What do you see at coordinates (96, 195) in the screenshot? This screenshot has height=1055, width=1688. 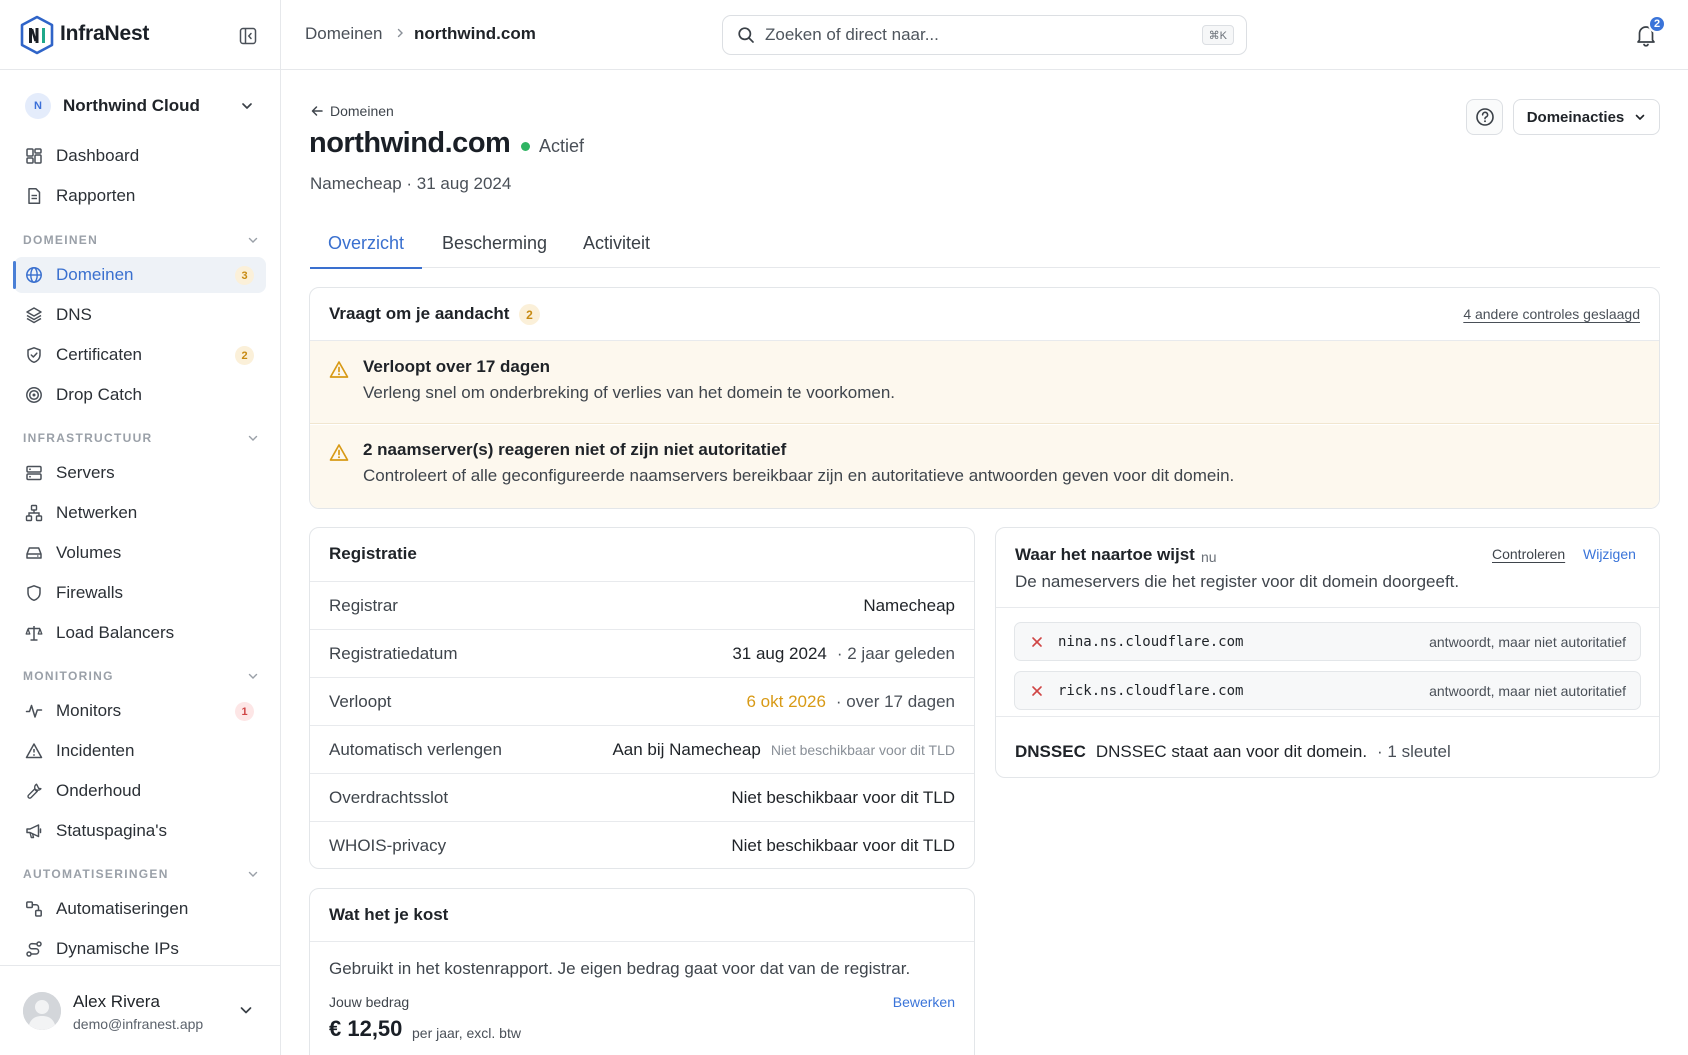 I see `sidebar-item-label: Rapporten` at bounding box center [96, 195].